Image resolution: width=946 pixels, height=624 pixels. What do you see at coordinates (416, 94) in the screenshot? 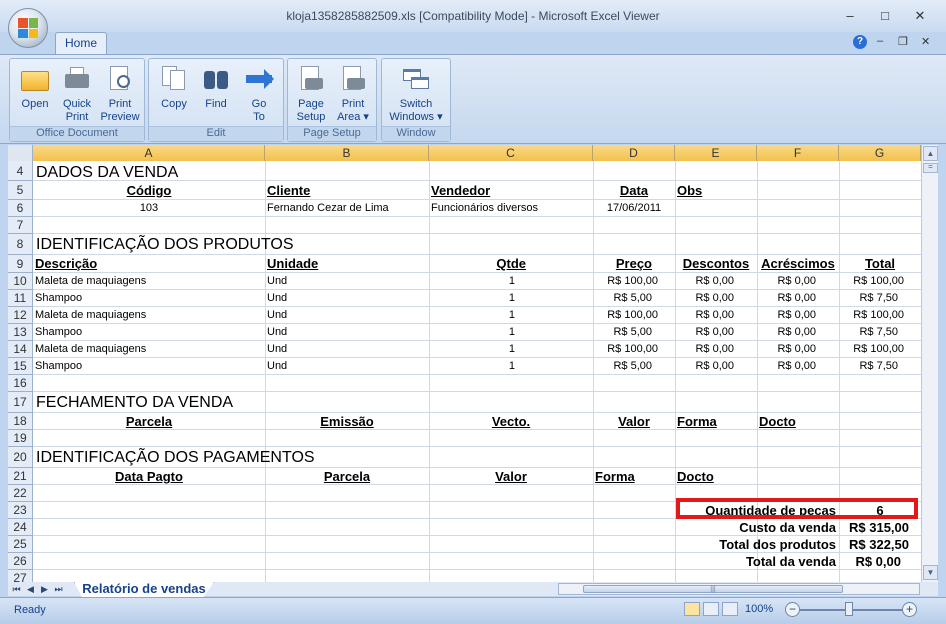
I see `switch-windows-button: Switch Windows ▾` at bounding box center [416, 94].